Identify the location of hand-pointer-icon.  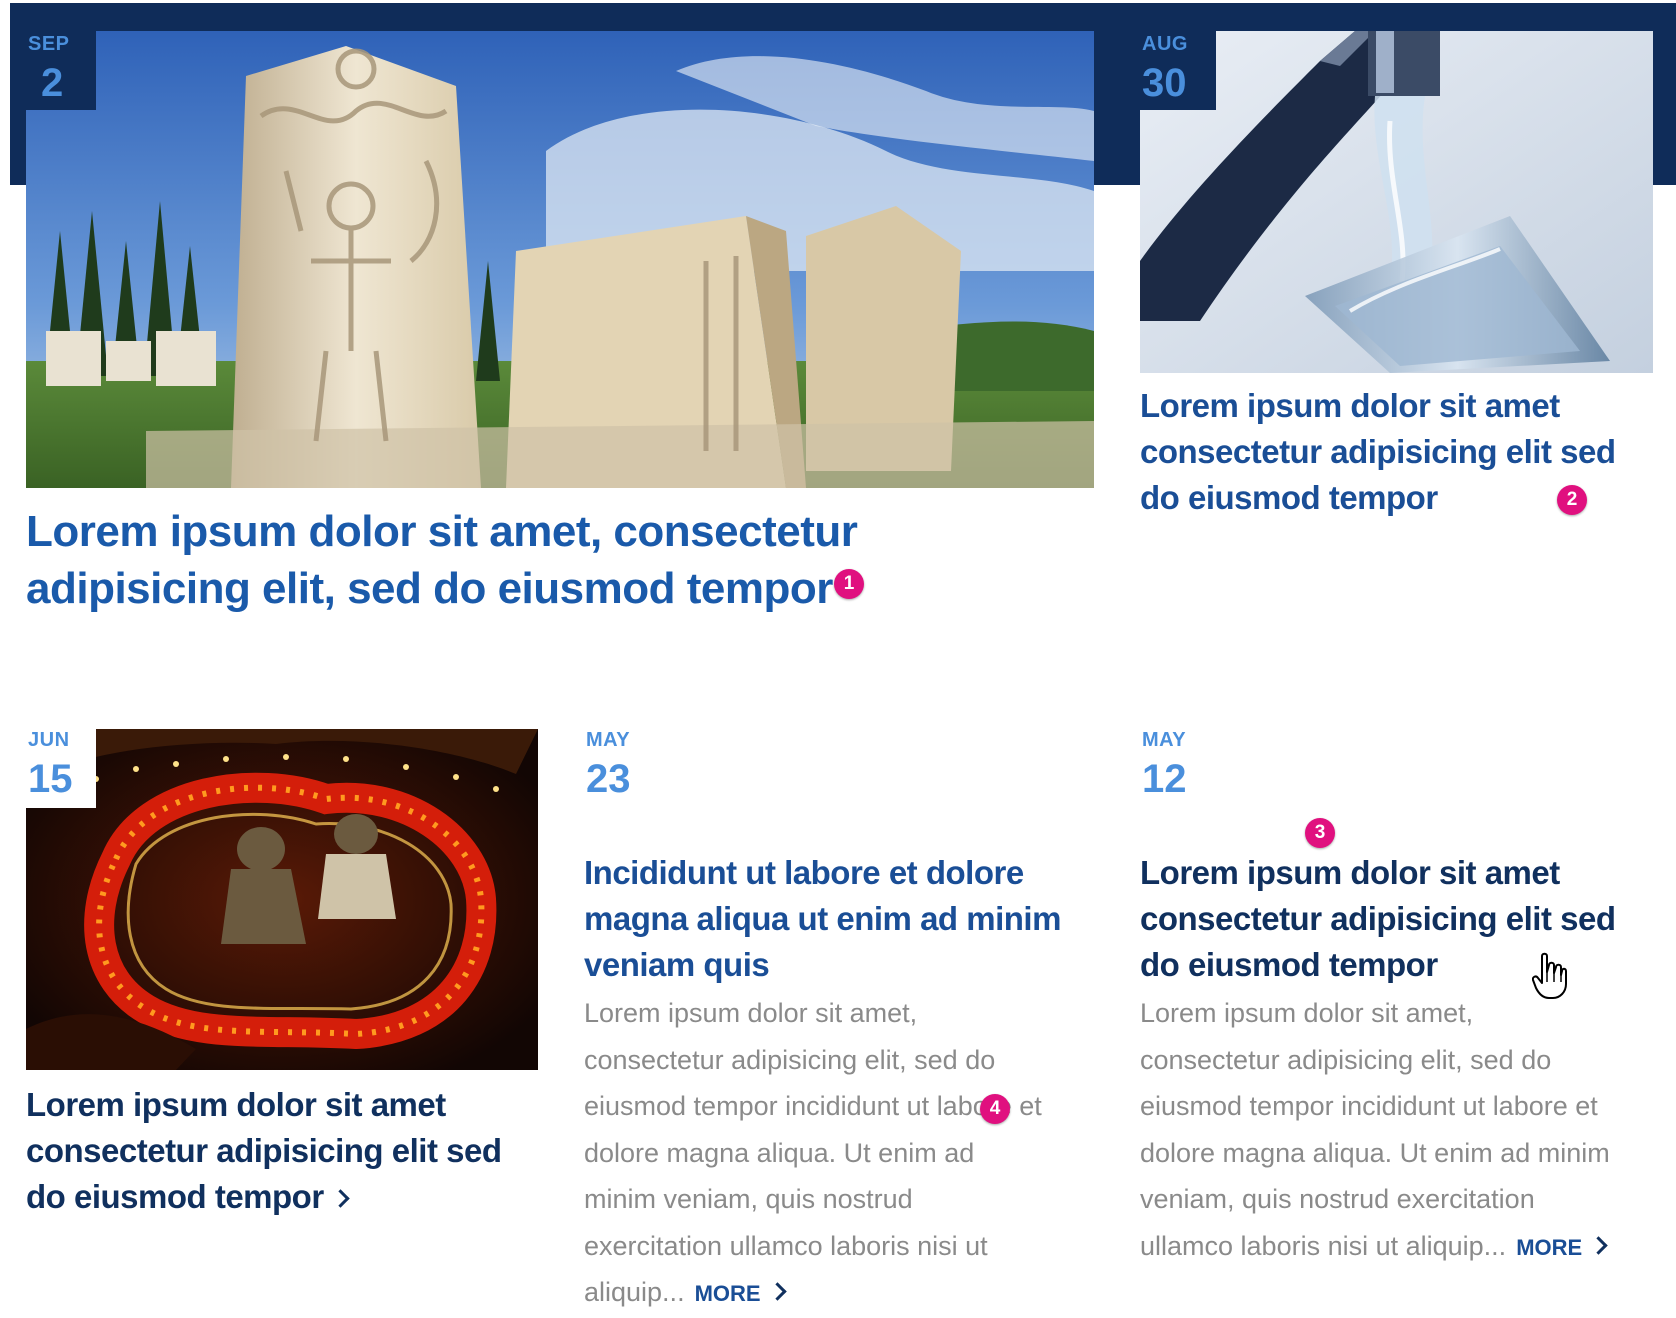
(1549, 975).